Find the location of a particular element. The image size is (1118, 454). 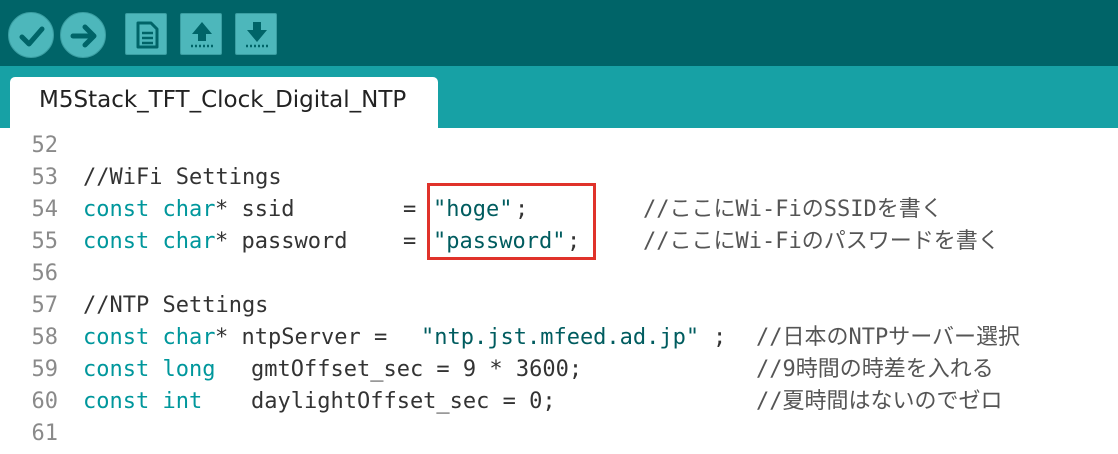

comment: //夏時間はないのでゼロ is located at coordinates (879, 401).